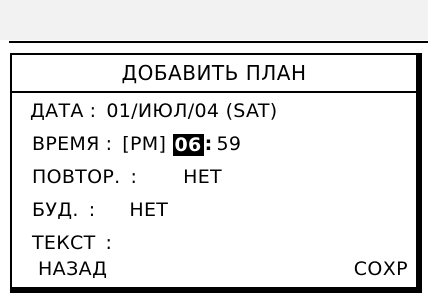 This screenshot has width=428, height=303. Describe the element at coordinates (202, 177) in the screenshot. I see `repeat-value: НЕТ` at that location.